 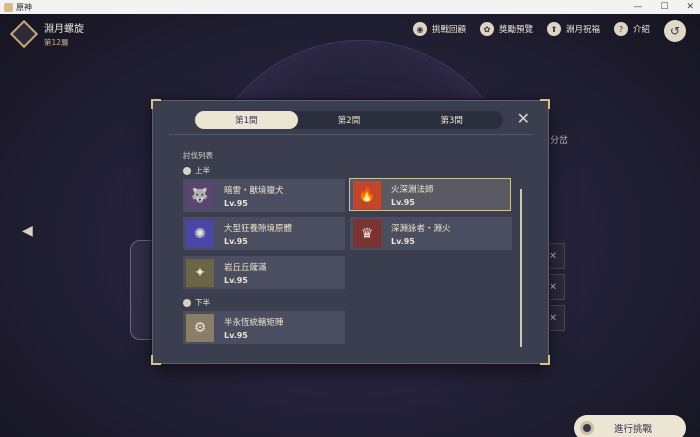 I want to click on event-badge: 淵月螺旋 第12層, so click(x=46, y=34).